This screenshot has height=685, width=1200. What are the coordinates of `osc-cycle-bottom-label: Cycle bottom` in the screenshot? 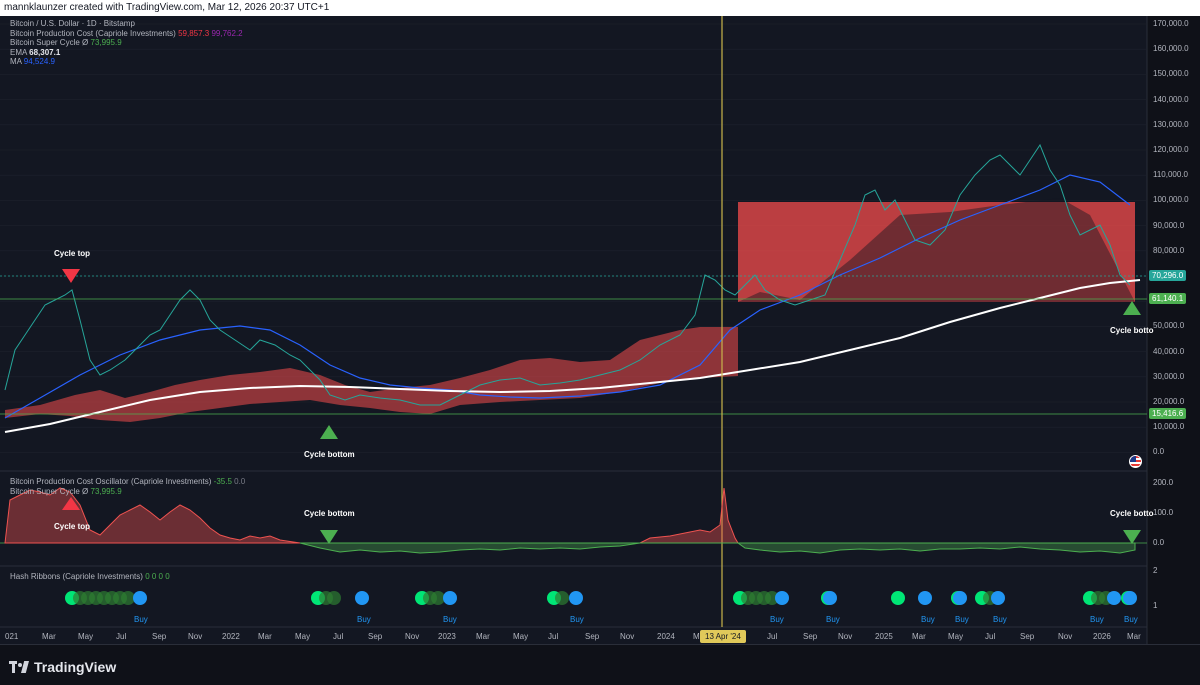 It's located at (329, 513).